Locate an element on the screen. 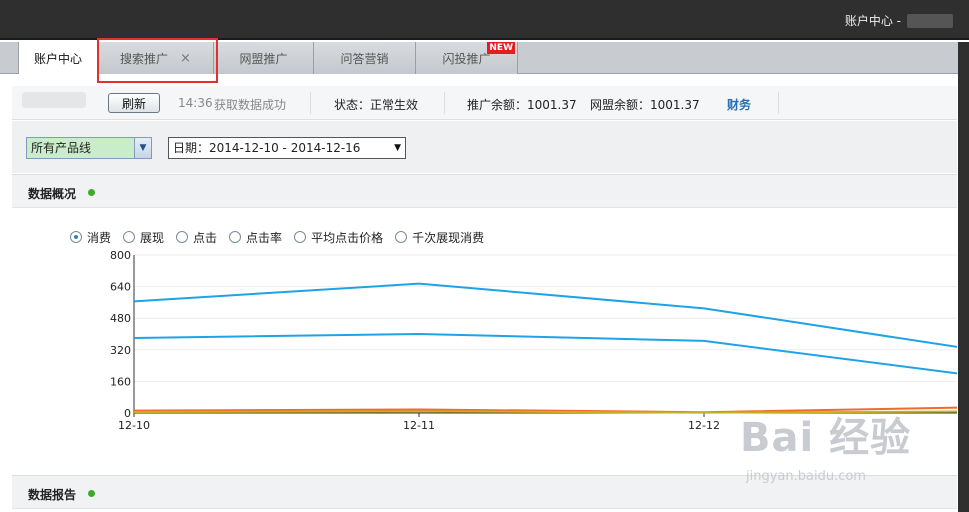 This screenshot has height=512, width=969. x-tick-label: 12-10 is located at coordinates (134, 425).